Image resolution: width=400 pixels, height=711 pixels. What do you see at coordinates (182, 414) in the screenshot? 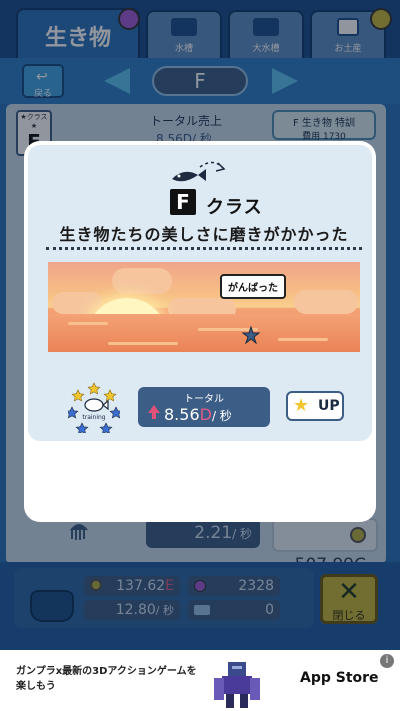
I see `total-rate-number: 8.56` at bounding box center [182, 414].